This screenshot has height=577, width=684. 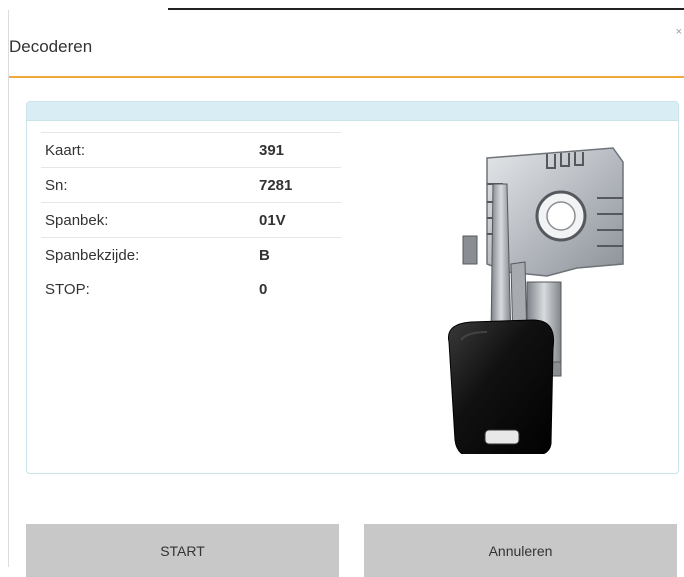 What do you see at coordinates (191, 150) in the screenshot?
I see `info-row-kaart: Kaart: 391` at bounding box center [191, 150].